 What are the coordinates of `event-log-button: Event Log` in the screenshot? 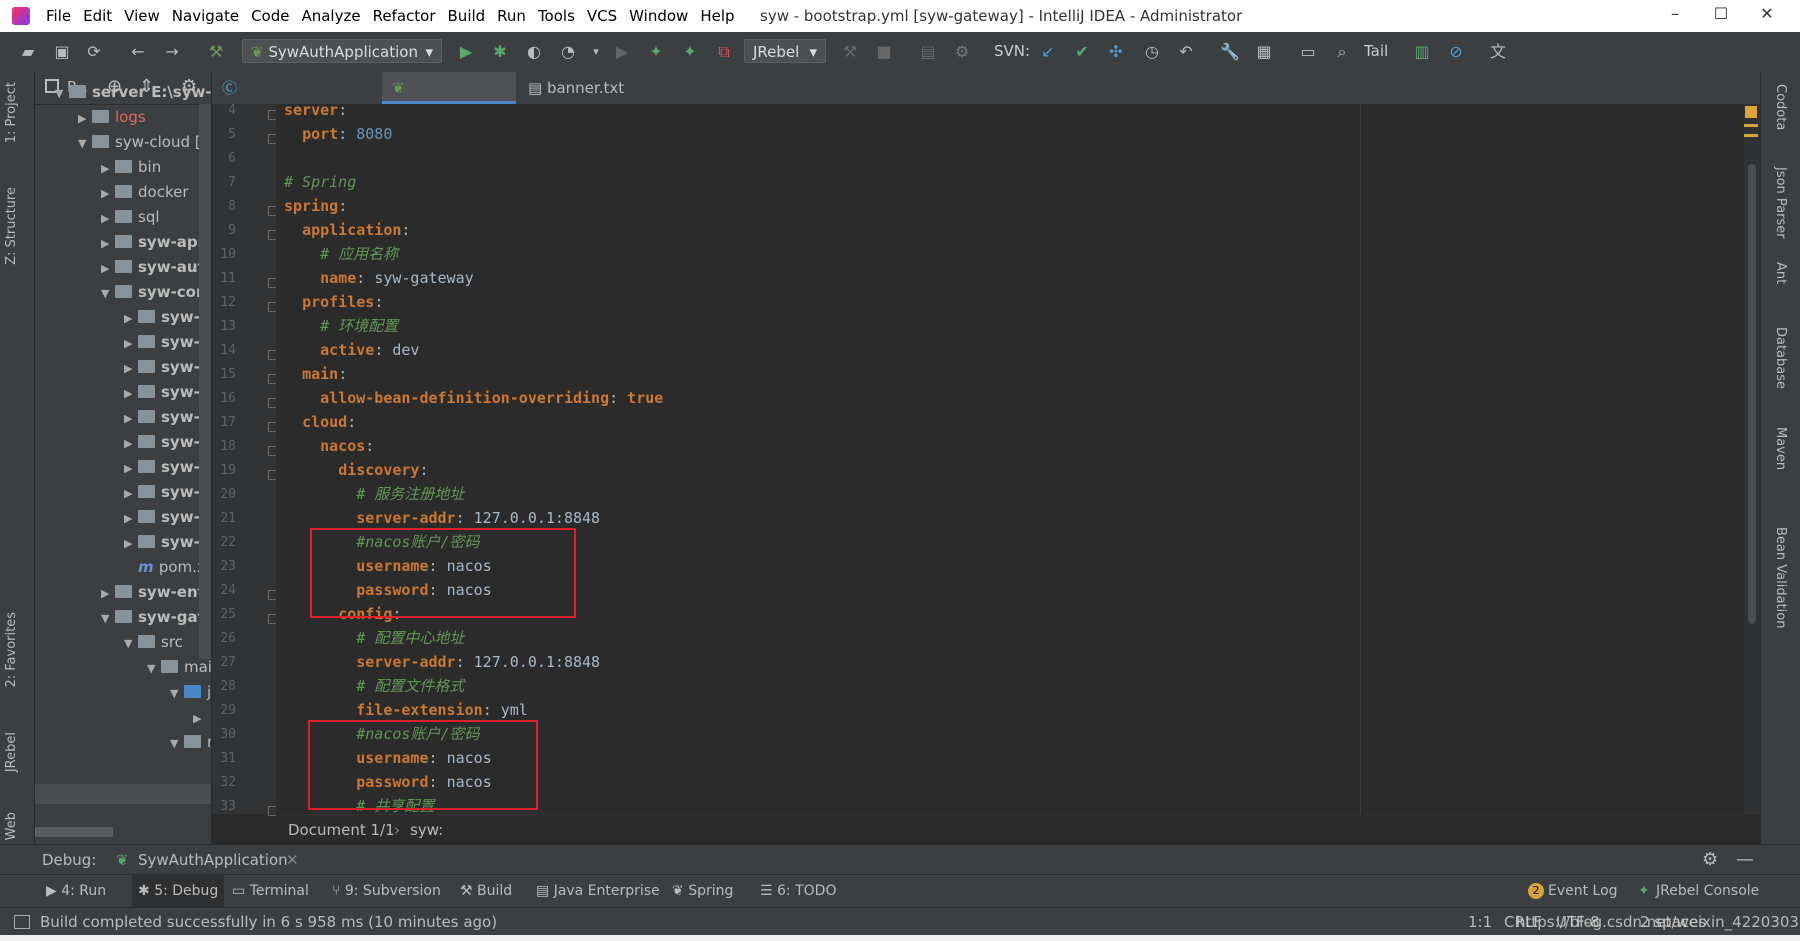 It's located at (1583, 891).